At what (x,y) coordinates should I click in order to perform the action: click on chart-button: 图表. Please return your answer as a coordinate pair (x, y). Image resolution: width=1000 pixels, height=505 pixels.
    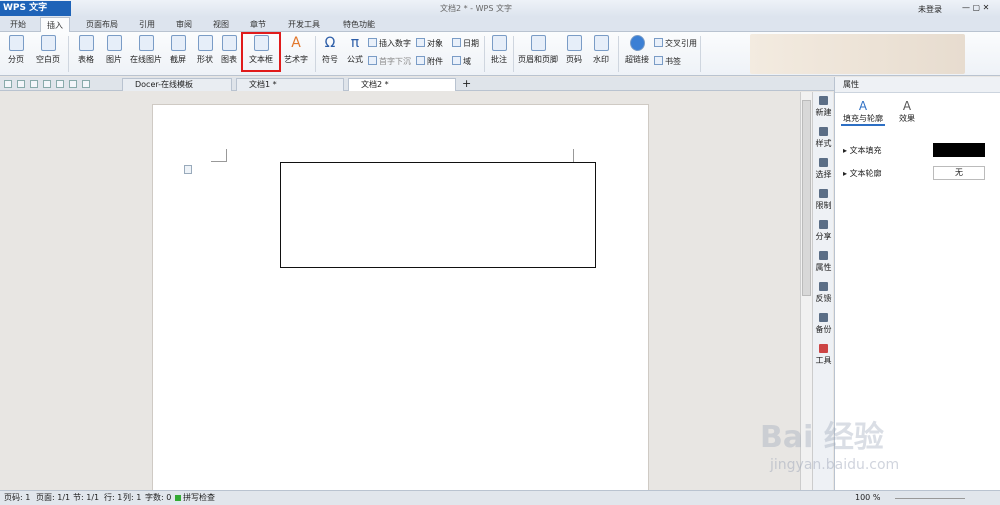
    Looking at the image, I should click on (229, 50).